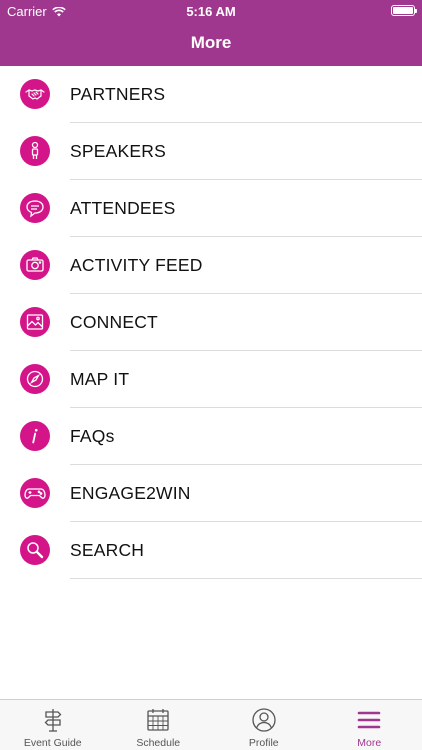 This screenshot has height=750, width=422. I want to click on menu-item-label: SEARCH, so click(107, 550).